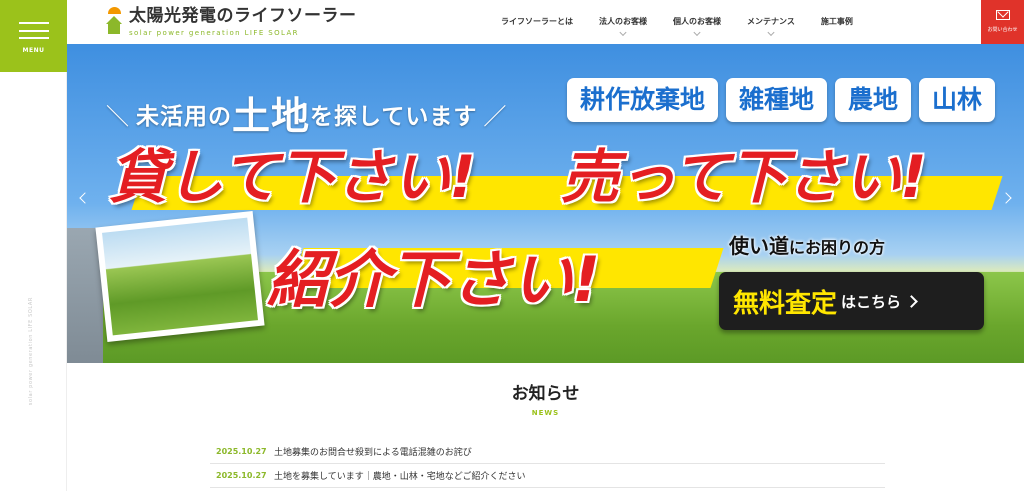 This screenshot has width=1024, height=491. What do you see at coordinates (33, 50) in the screenshot?
I see `menu-label: MENU` at bounding box center [33, 50].